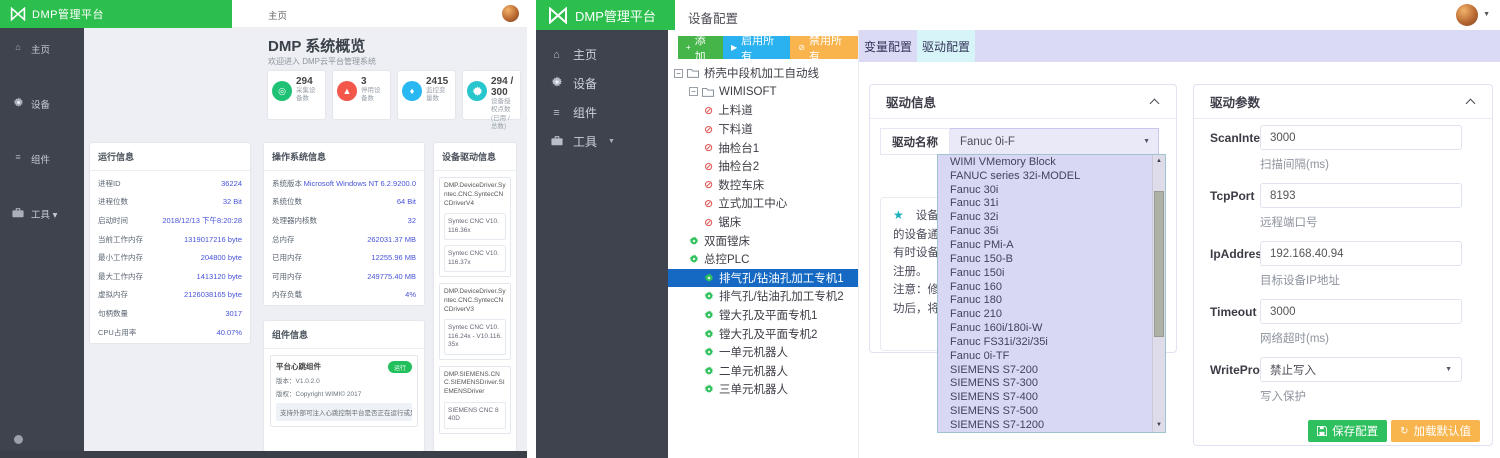 This screenshot has height=458, width=1500. I want to click on disabled-icon: ⊘, so click(709, 166).